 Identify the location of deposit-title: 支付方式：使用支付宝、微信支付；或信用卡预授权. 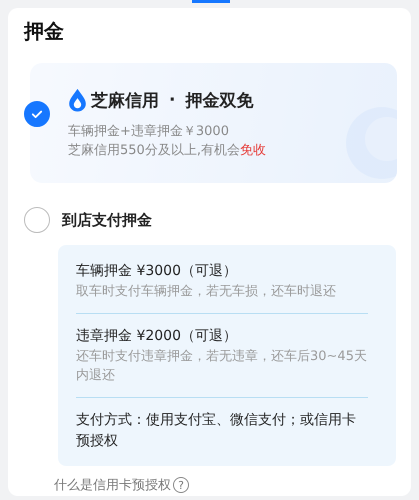
(216, 431).